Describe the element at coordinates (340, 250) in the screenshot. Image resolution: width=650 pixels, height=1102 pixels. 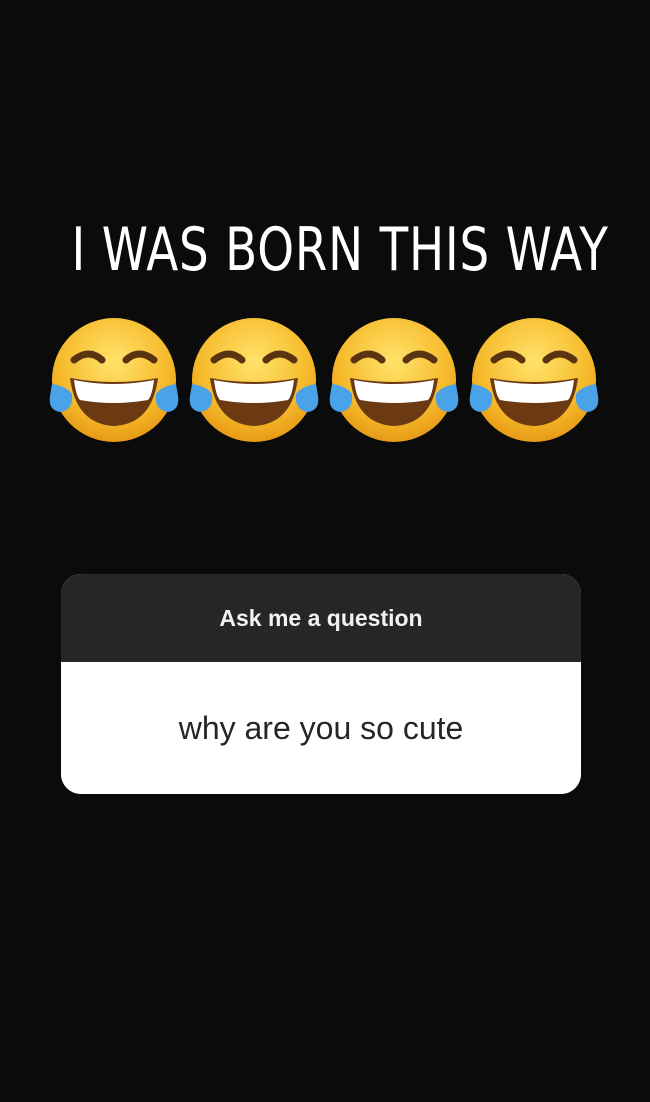
I see `story-headline: I WAS BORN THIS WAY` at that location.